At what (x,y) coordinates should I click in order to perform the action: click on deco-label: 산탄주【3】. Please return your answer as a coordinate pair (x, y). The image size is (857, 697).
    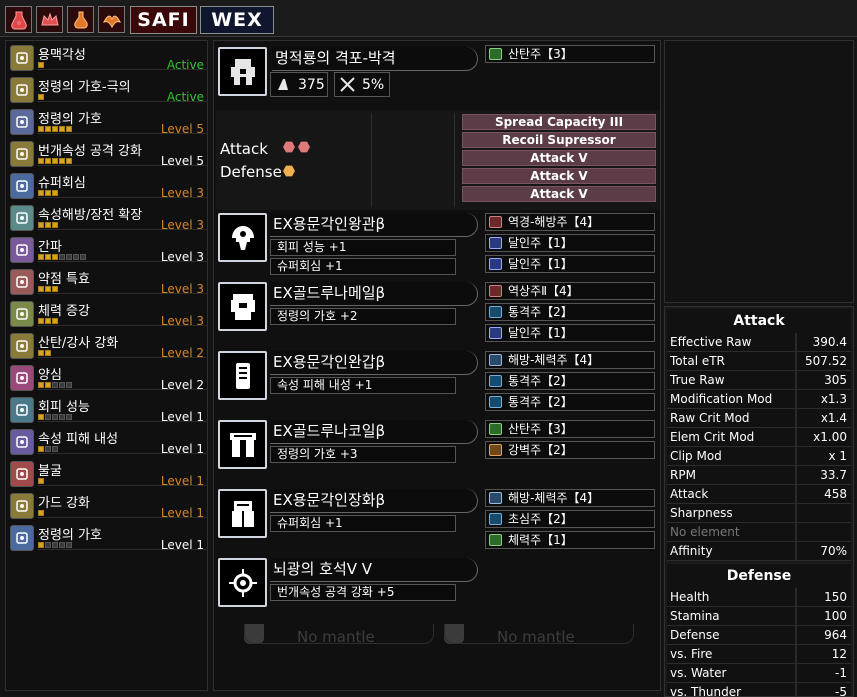
    Looking at the image, I should click on (540, 429).